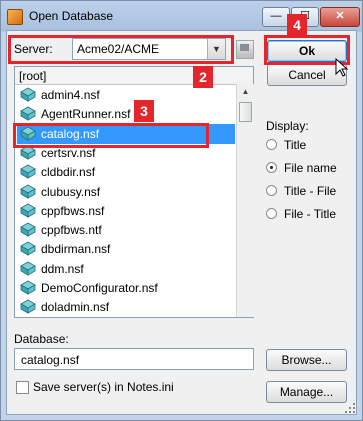  What do you see at coordinates (111, 135) in the screenshot?
I see `selection-highlight-box` at bounding box center [111, 135].